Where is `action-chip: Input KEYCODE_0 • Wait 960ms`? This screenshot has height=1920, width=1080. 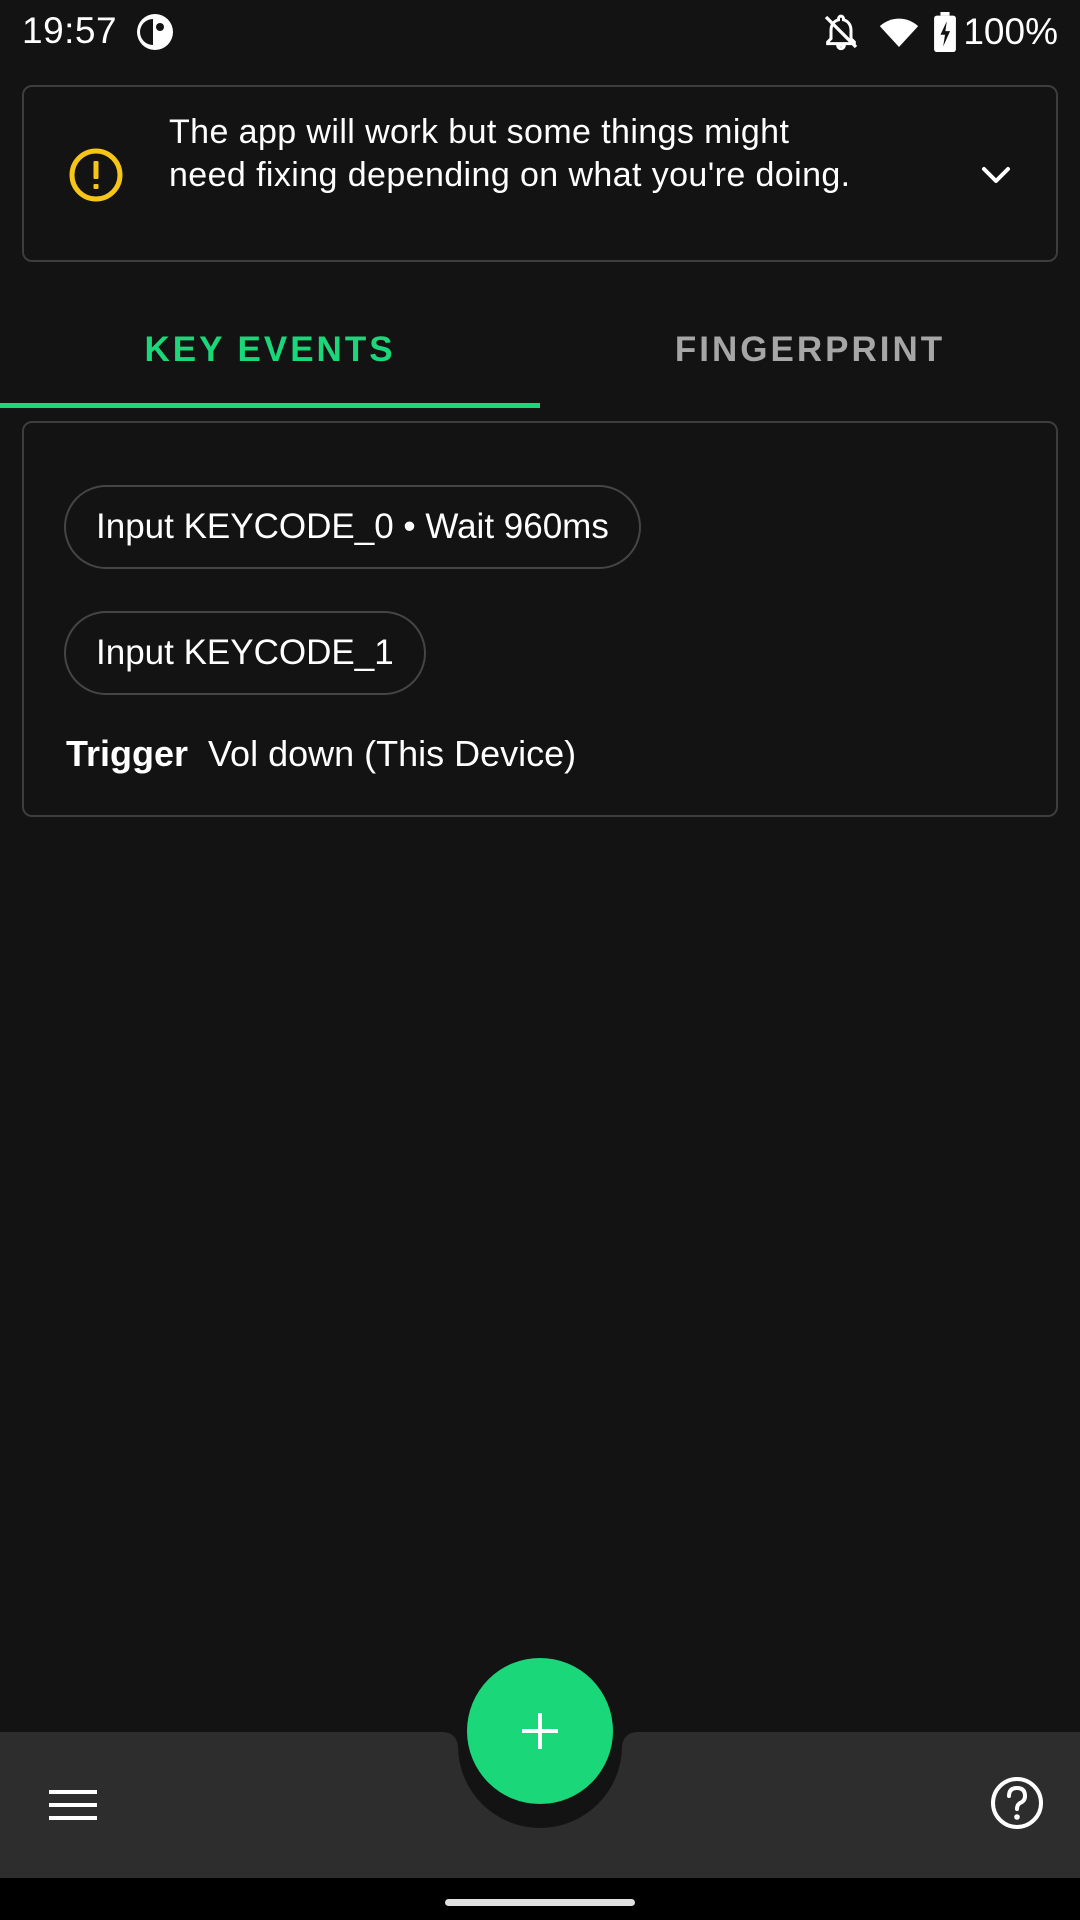 action-chip: Input KEYCODE_0 • Wait 960ms is located at coordinates (352, 527).